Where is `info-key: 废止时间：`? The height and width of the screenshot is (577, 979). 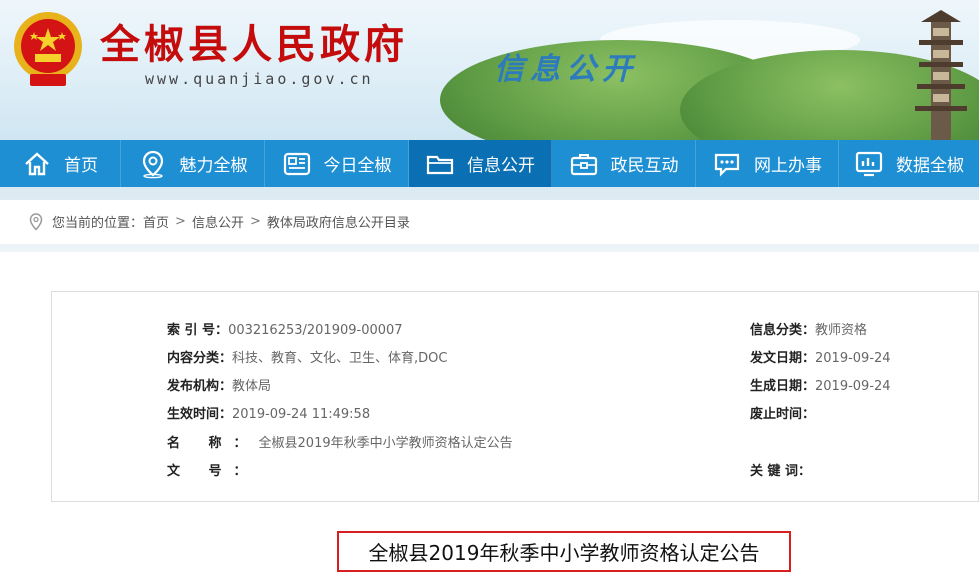
info-key: 废止时间： is located at coordinates (783, 414).